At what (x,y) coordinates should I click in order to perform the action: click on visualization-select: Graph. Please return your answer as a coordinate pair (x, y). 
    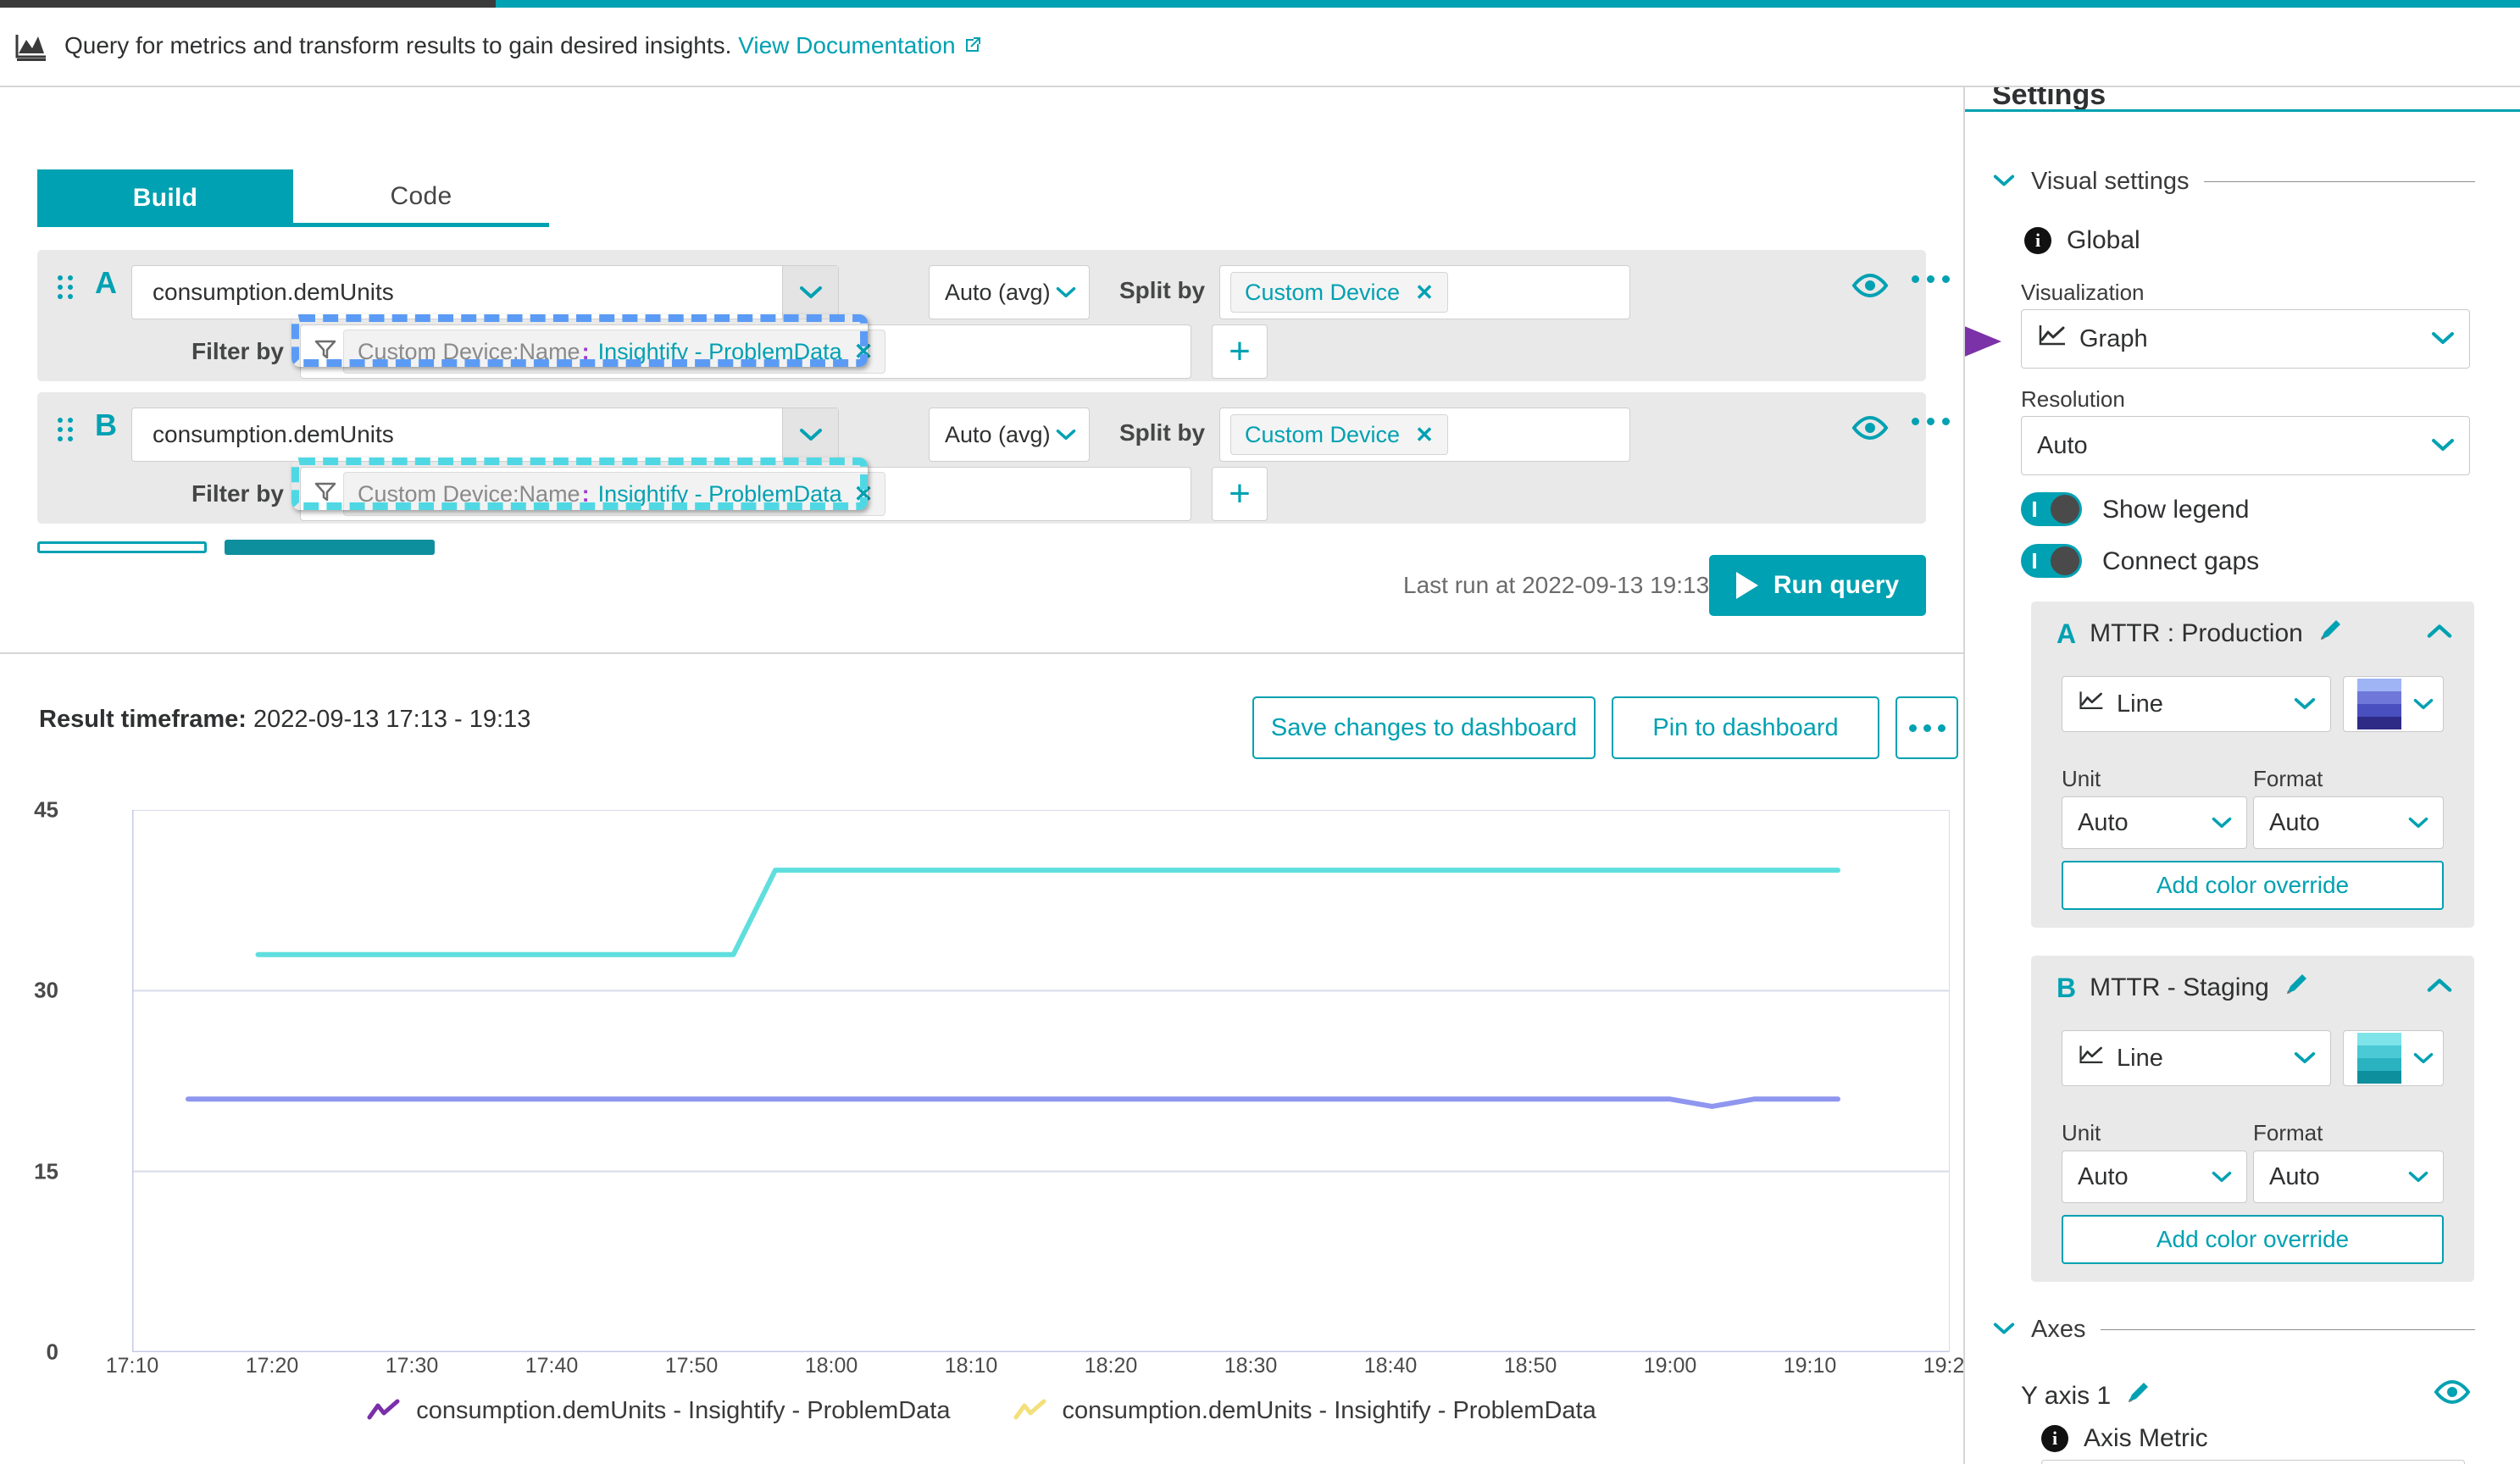
    Looking at the image, I should click on (2246, 339).